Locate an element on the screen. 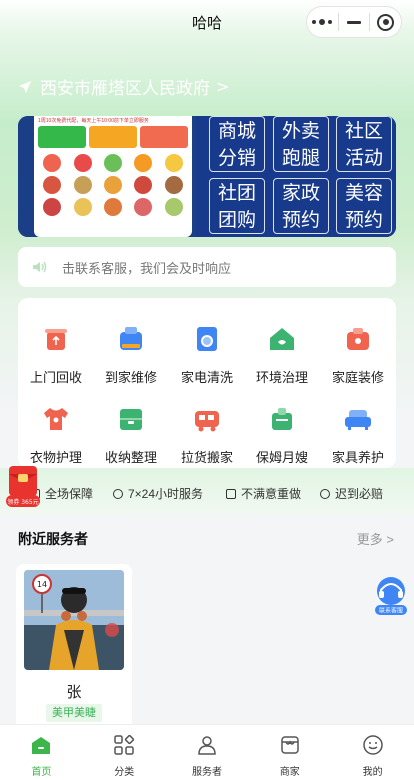 This screenshot has width=414, height=780. truck-icon is located at coordinates (207, 421).